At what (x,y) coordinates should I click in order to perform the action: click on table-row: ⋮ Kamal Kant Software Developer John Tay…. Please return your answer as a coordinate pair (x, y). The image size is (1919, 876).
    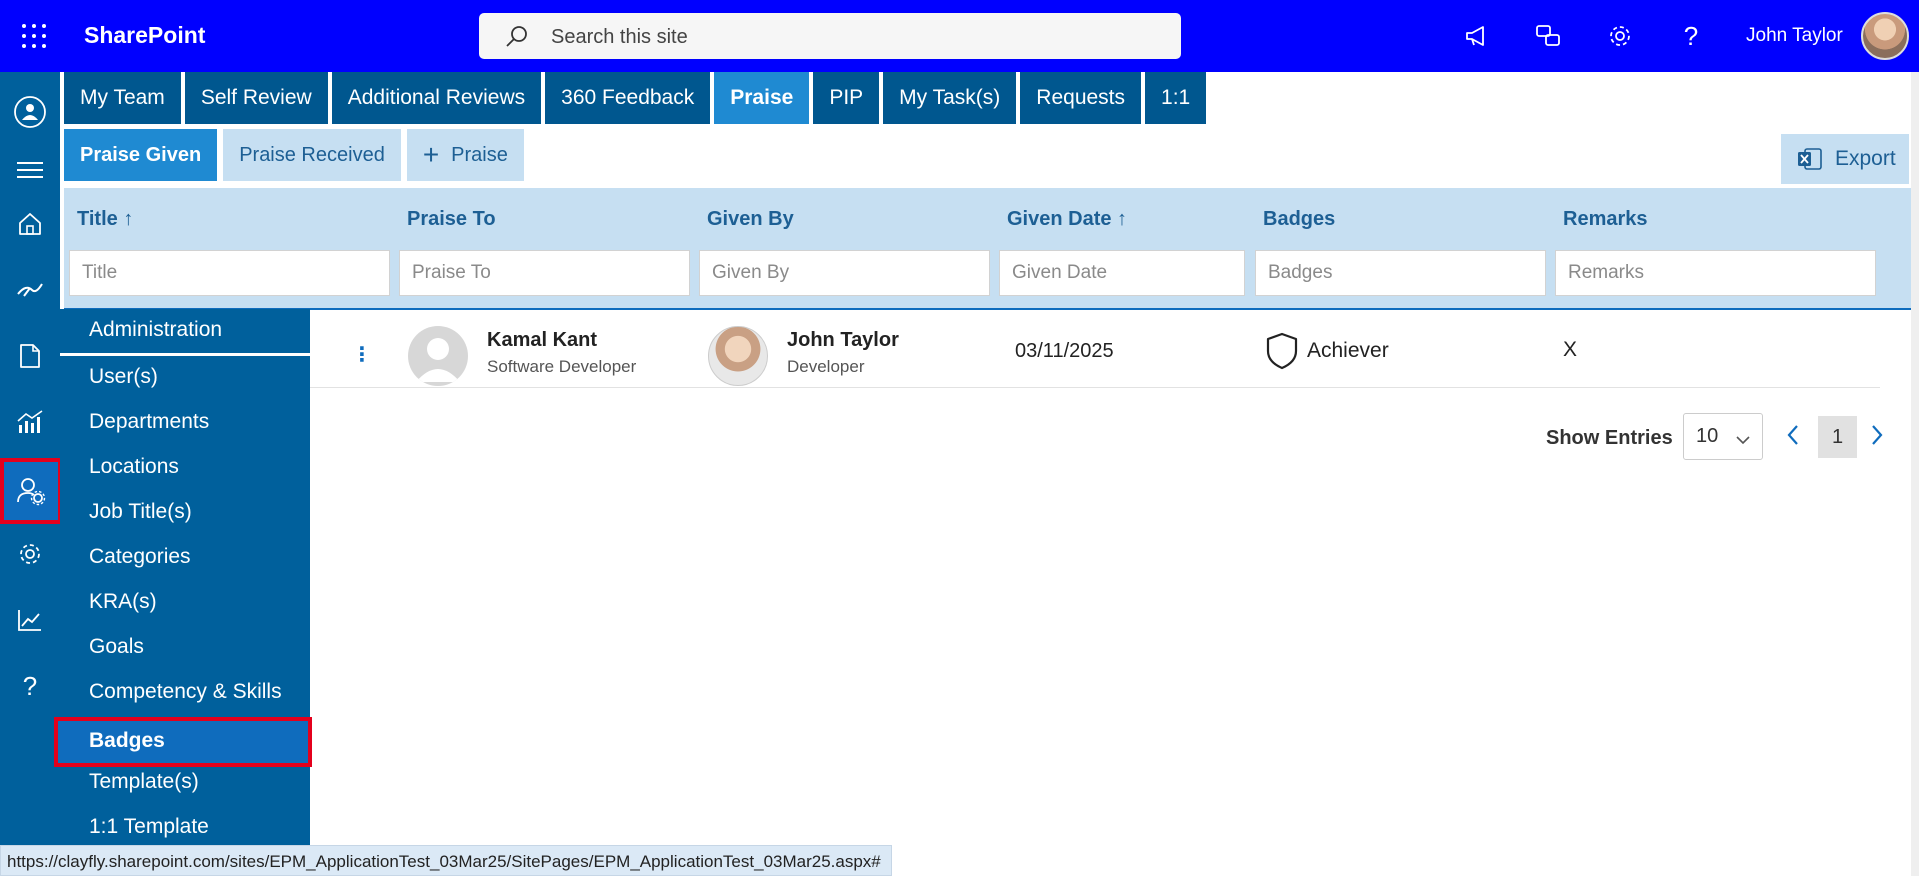
    Looking at the image, I should click on (1095, 352).